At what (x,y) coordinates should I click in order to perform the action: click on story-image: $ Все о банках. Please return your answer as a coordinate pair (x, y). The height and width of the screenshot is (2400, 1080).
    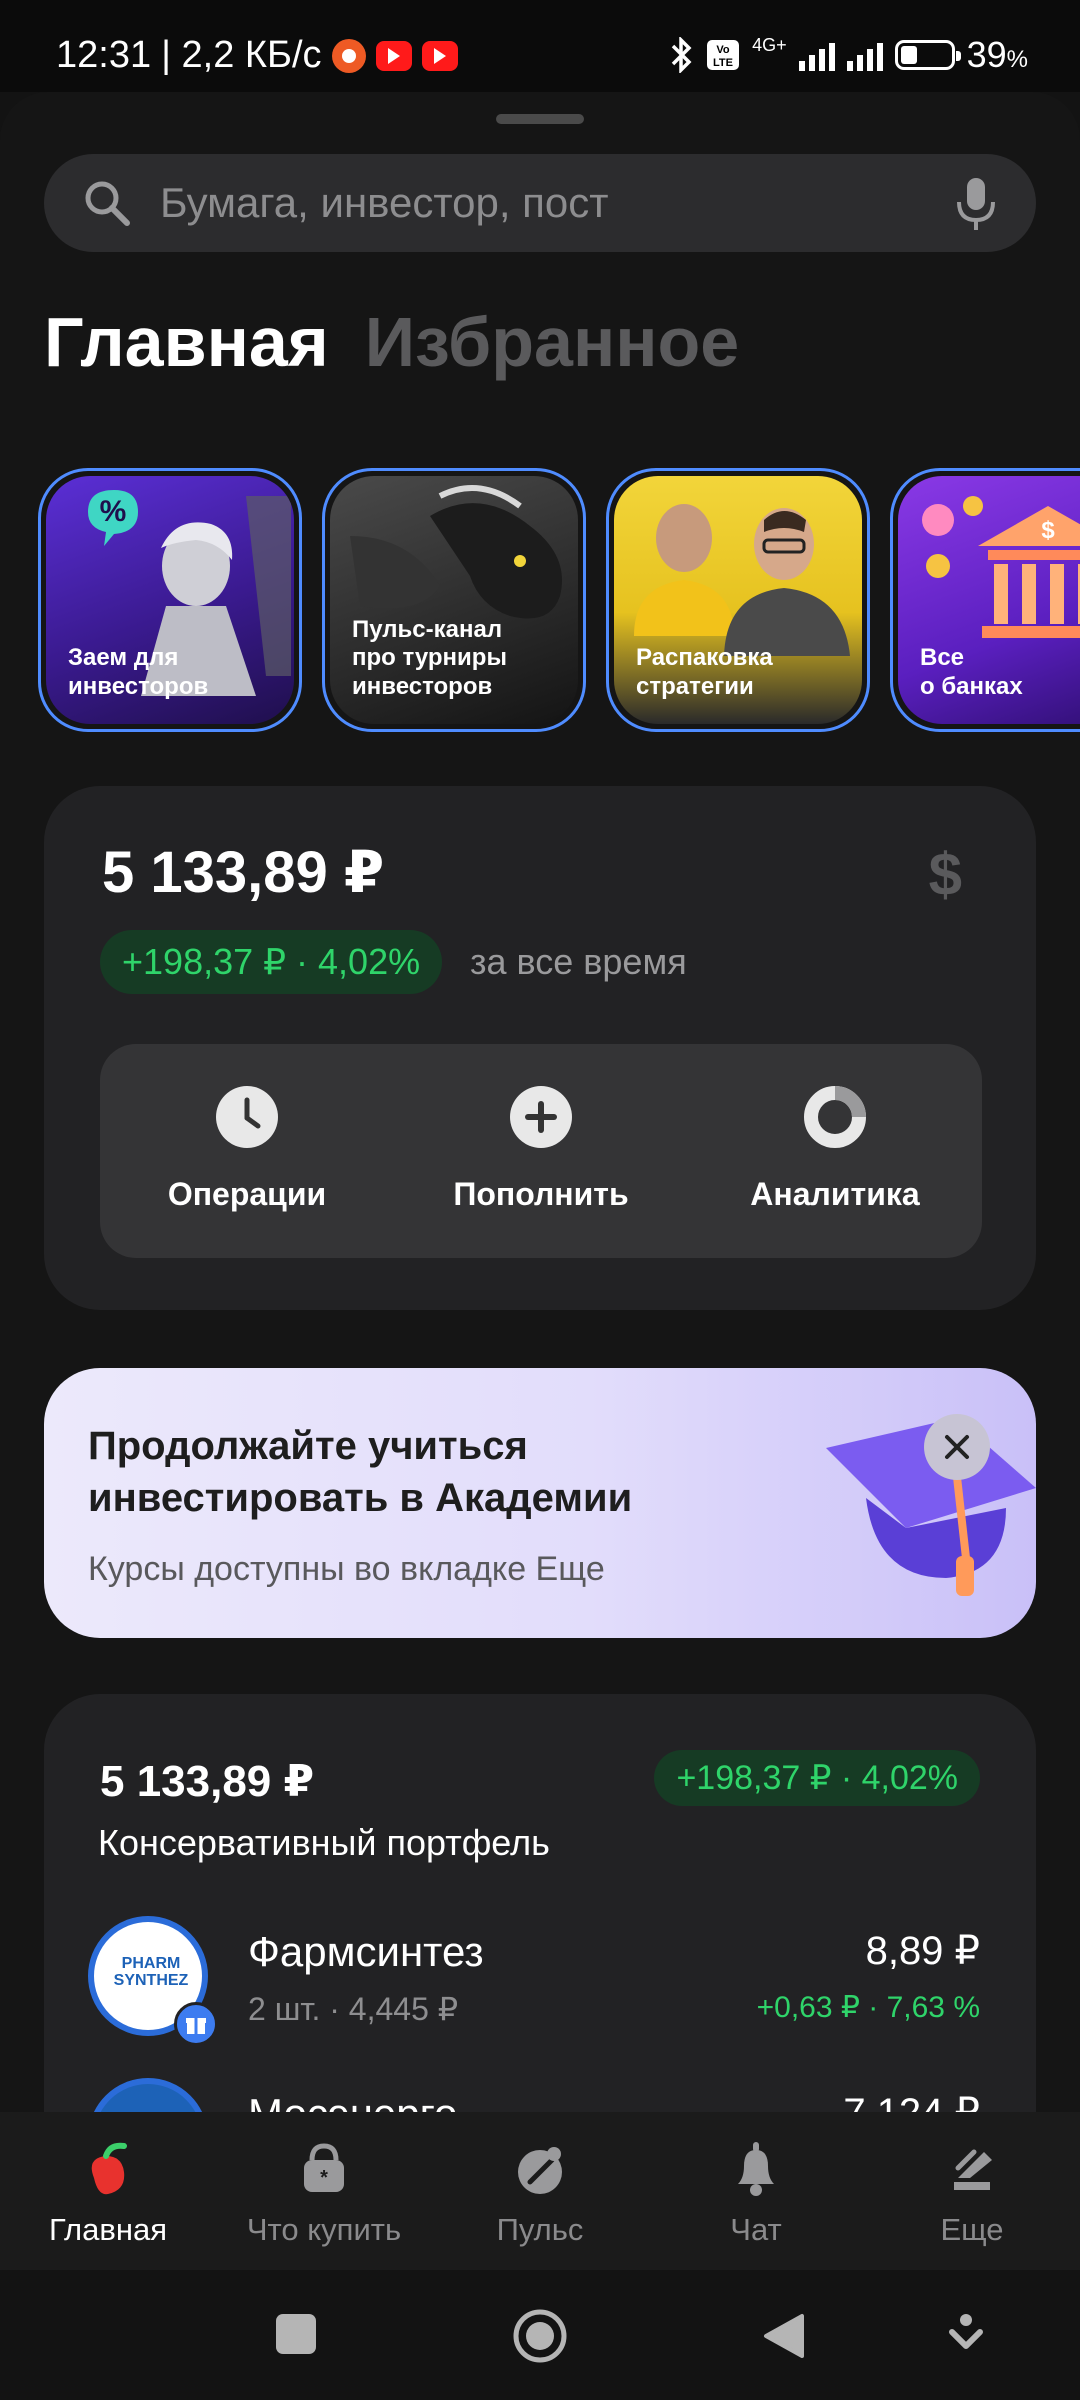
    Looking at the image, I should click on (989, 600).